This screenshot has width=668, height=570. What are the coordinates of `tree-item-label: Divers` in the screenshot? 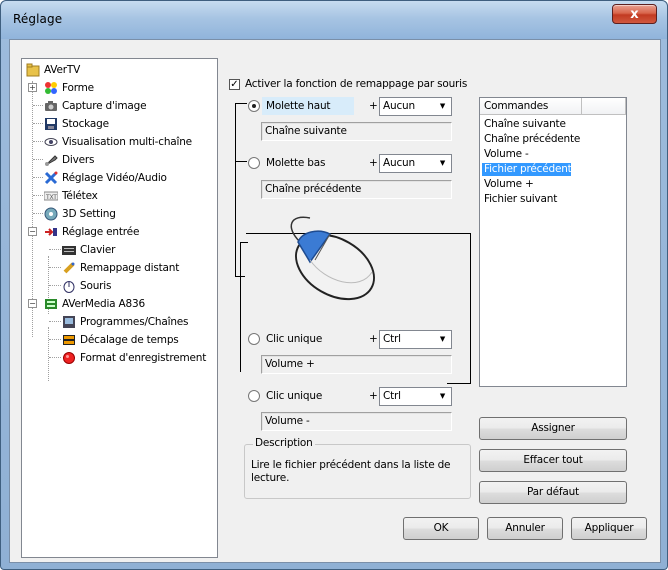 It's located at (78, 159).